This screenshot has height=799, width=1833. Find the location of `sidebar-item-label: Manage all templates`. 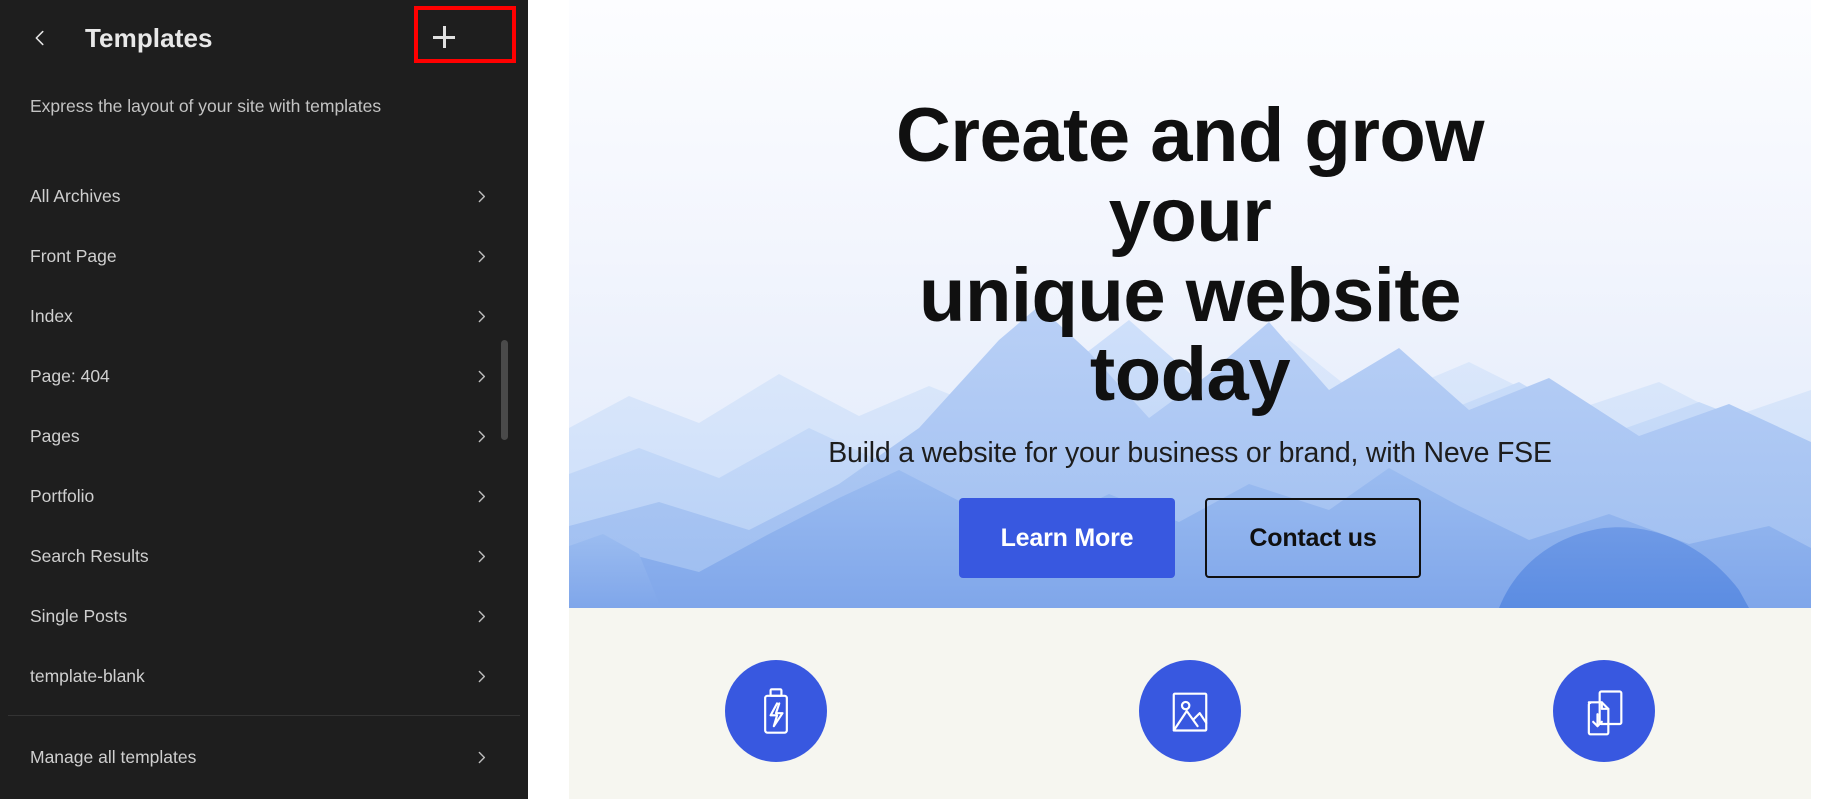

sidebar-item-label: Manage all templates is located at coordinates (113, 757).